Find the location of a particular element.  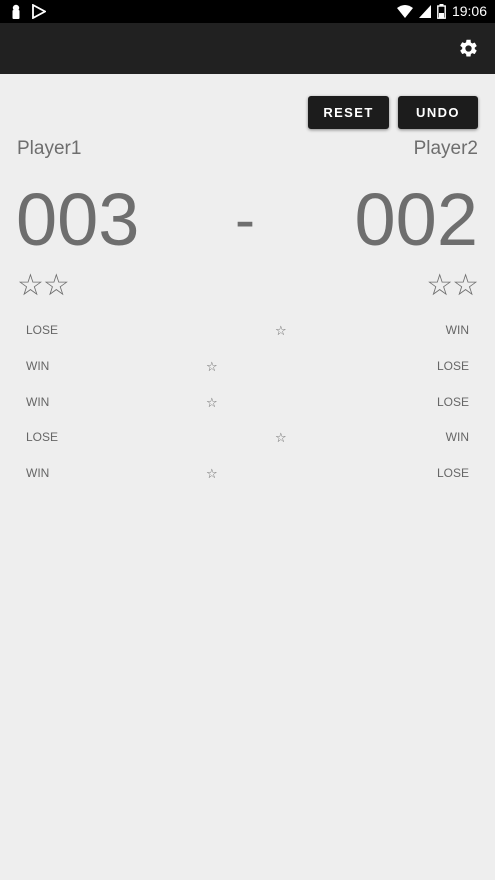

player1-name: Player1 is located at coordinates (49, 148).